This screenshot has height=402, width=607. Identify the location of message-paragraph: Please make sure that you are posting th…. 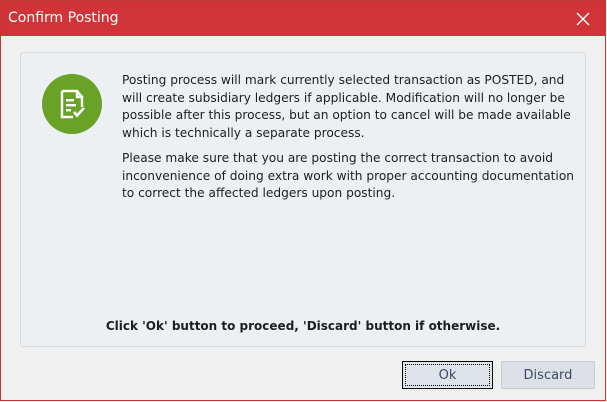
(348, 175).